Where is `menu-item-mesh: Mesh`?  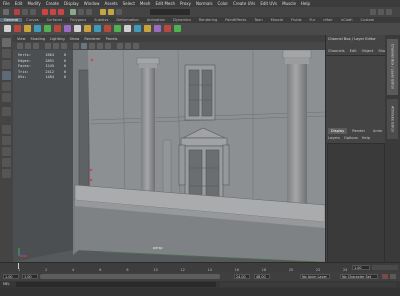 menu-item-mesh: Mesh is located at coordinates (145, 3).